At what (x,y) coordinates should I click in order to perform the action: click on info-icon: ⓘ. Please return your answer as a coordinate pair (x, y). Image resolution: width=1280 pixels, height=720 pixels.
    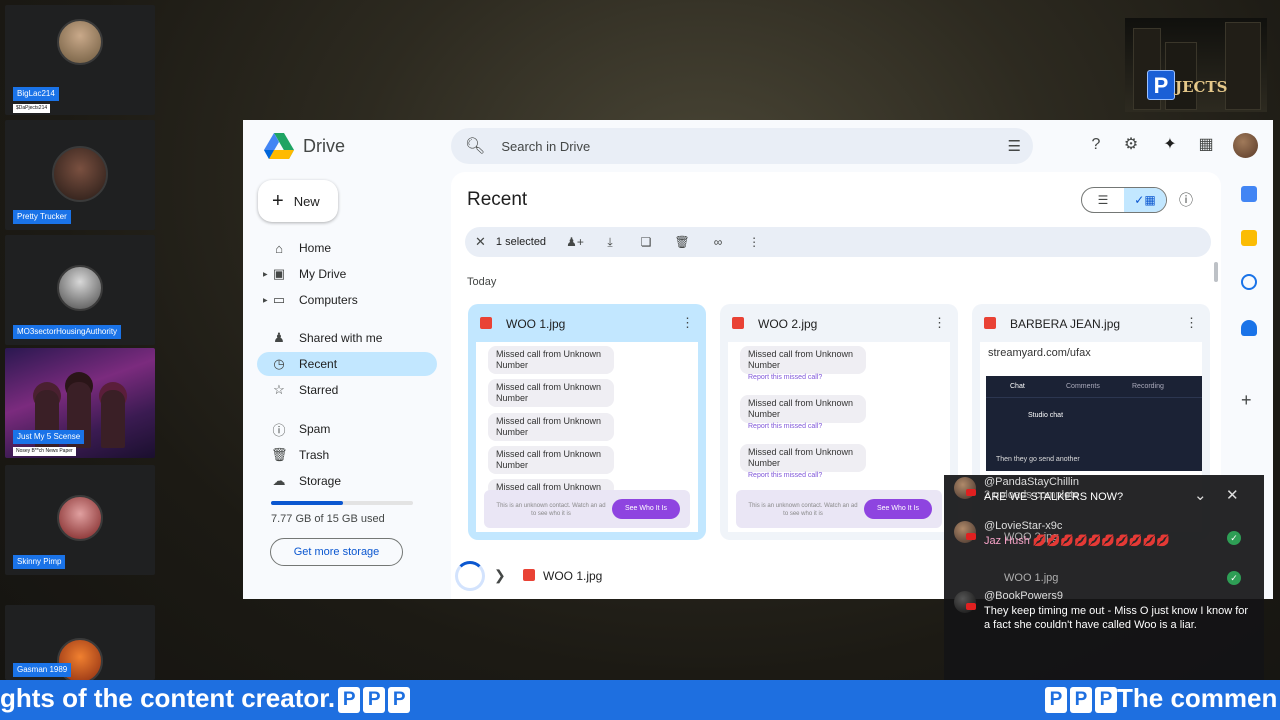
    Looking at the image, I should click on (1186, 200).